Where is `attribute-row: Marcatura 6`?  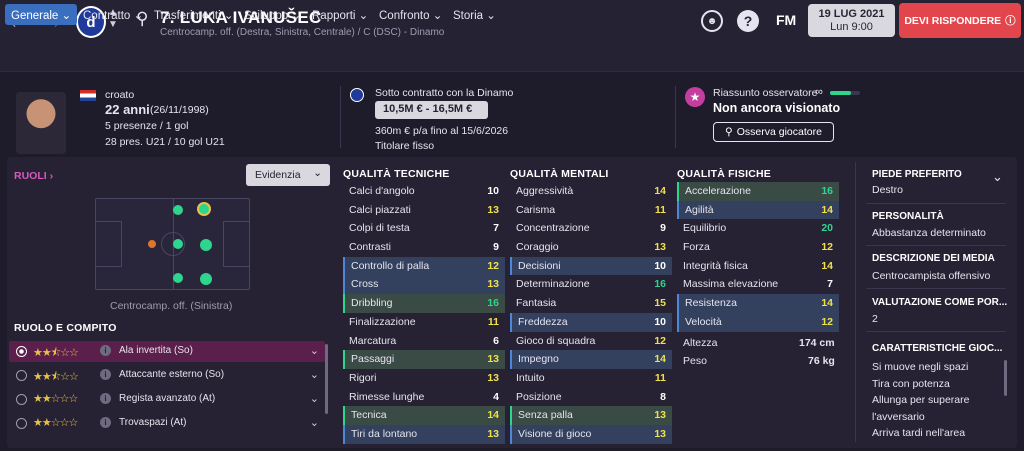
attribute-row: Marcatura 6 is located at coordinates (424, 341).